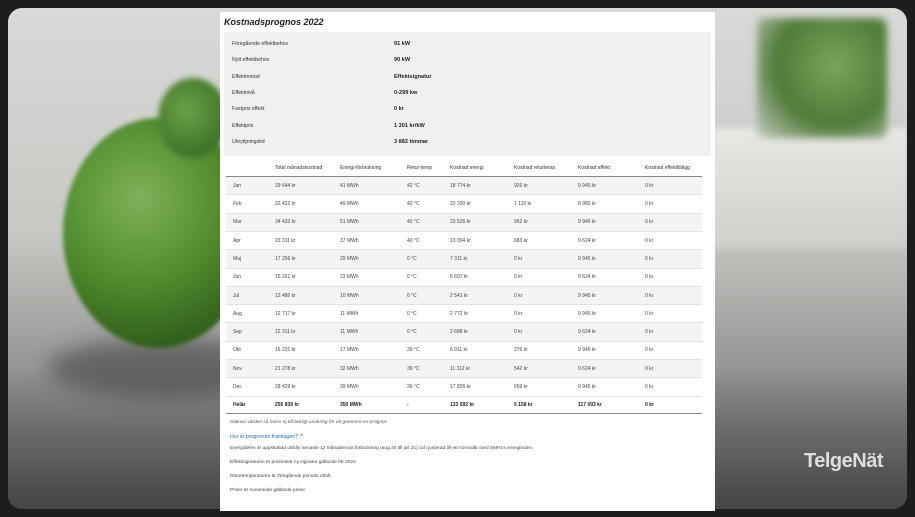  Describe the element at coordinates (373, 296) in the screenshot. I see `table-cell: 10 MWh` at that location.